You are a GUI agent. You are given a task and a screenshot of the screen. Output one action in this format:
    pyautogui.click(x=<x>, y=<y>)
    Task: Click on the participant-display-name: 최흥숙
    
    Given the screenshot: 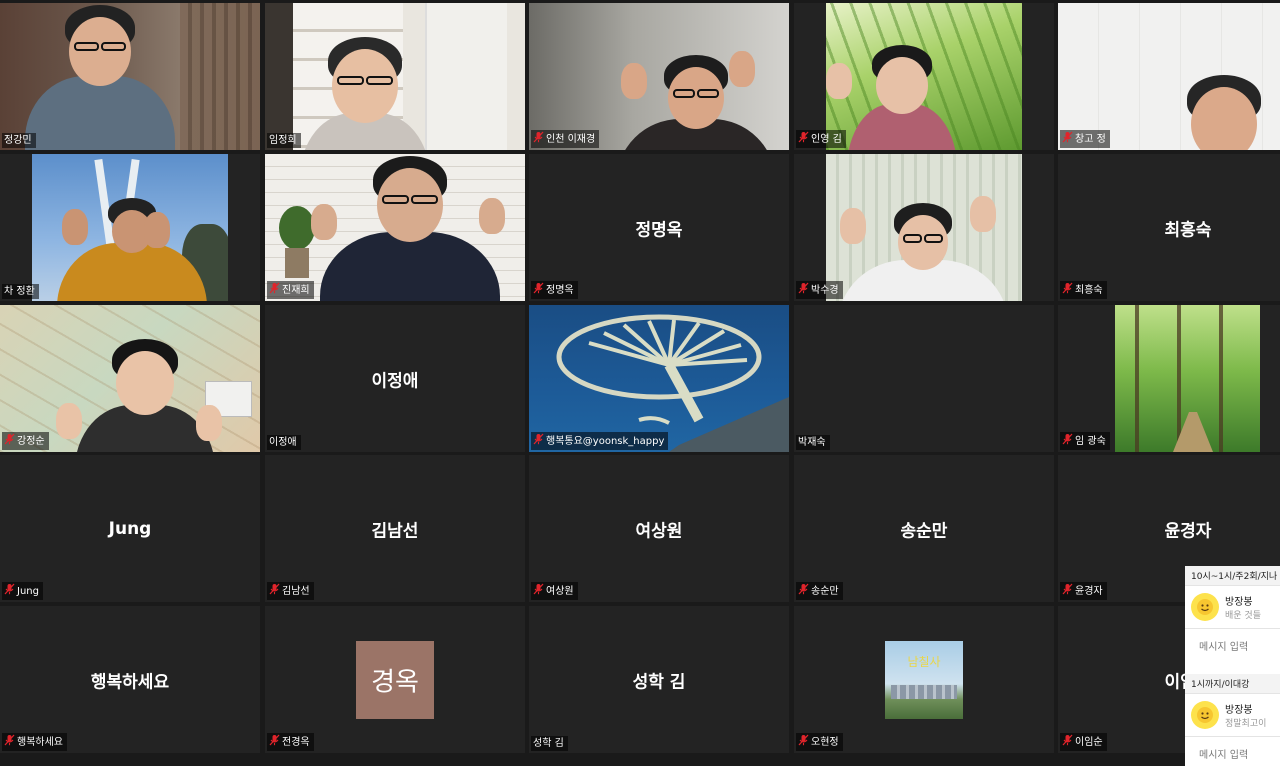 What is the action you would take?
    pyautogui.click(x=1188, y=230)
    